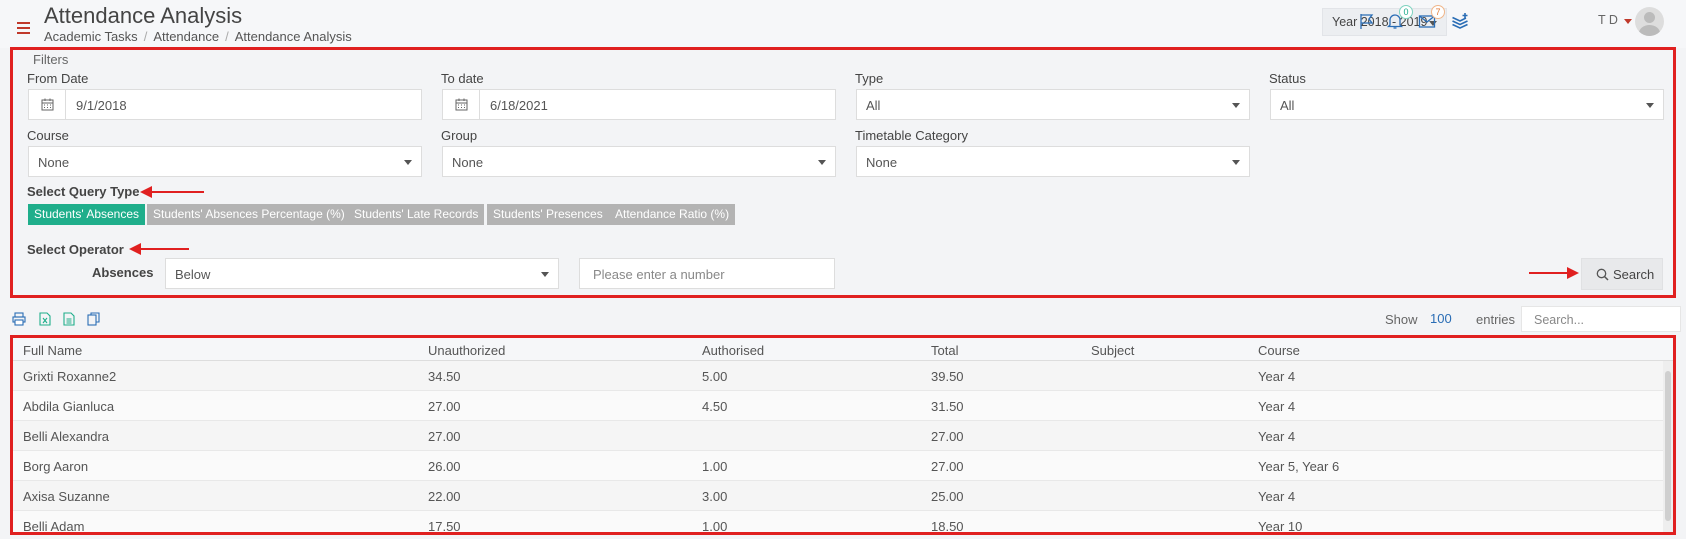 The width and height of the screenshot is (1686, 539). Describe the element at coordinates (843, 406) in the screenshot. I see `table-row: Abdila Gianluca 27.00 4.50 31.50 Year 4` at that location.